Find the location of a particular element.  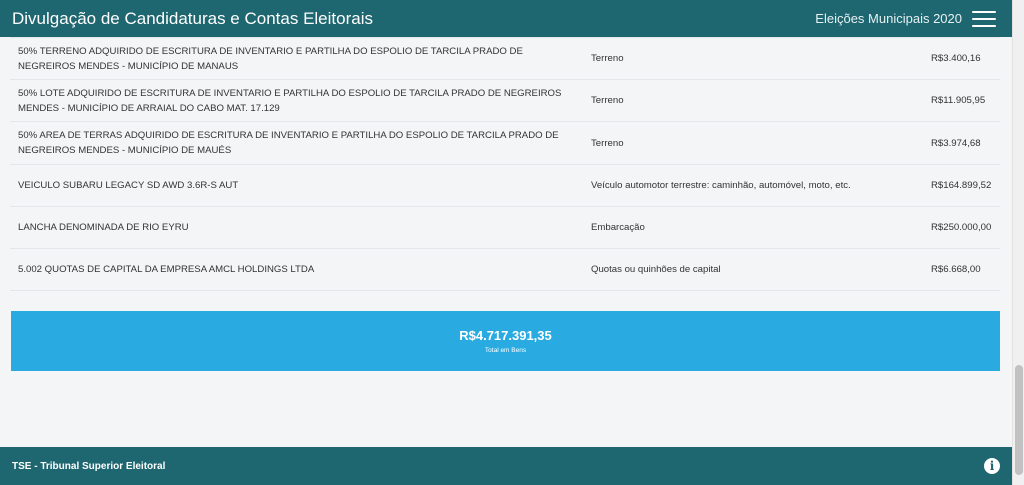

hamburger-menu-icon is located at coordinates (984, 18).